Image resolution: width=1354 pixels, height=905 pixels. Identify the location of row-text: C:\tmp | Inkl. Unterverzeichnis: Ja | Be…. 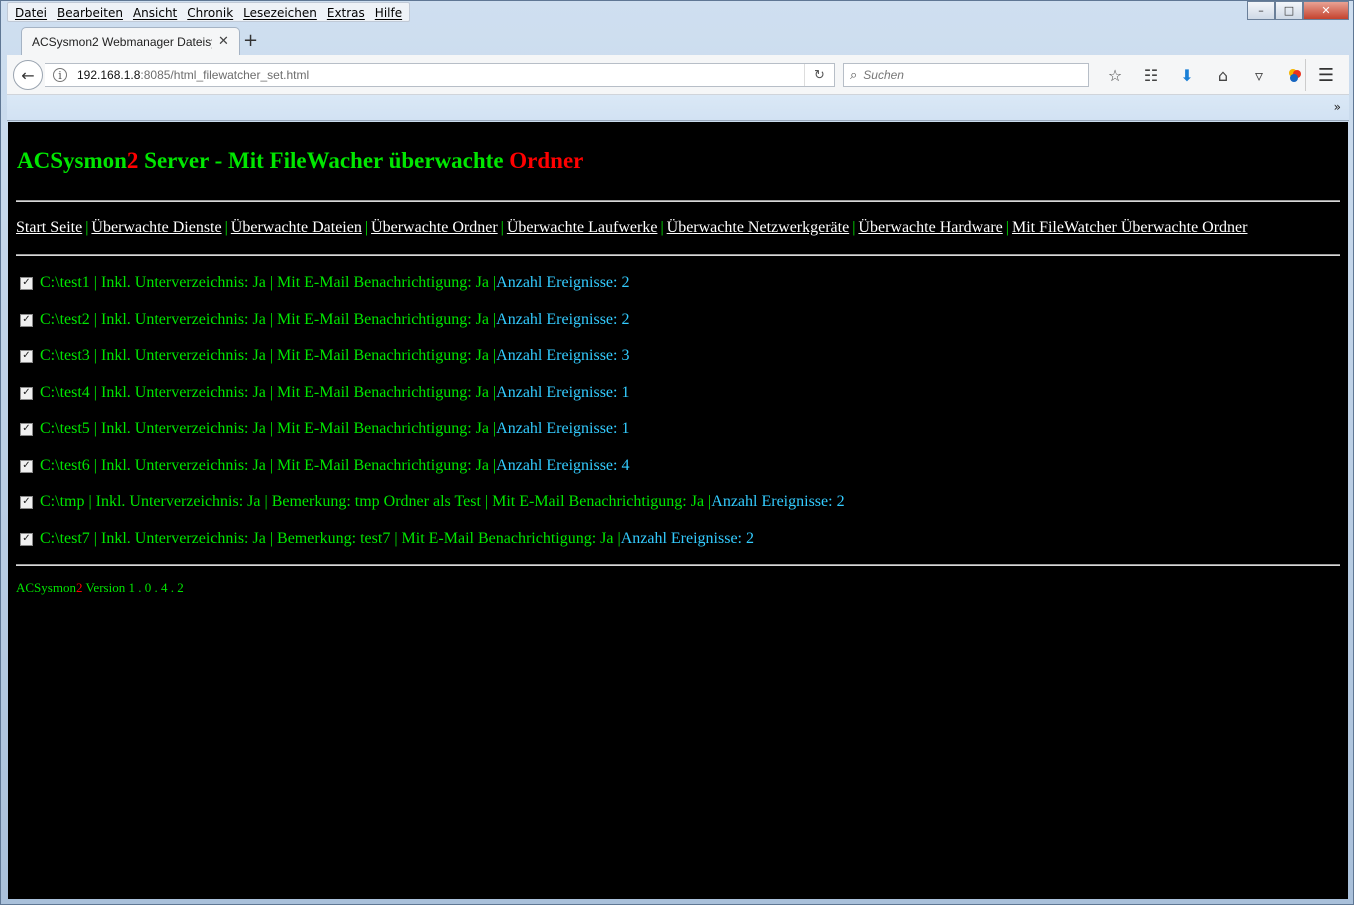
(376, 501).